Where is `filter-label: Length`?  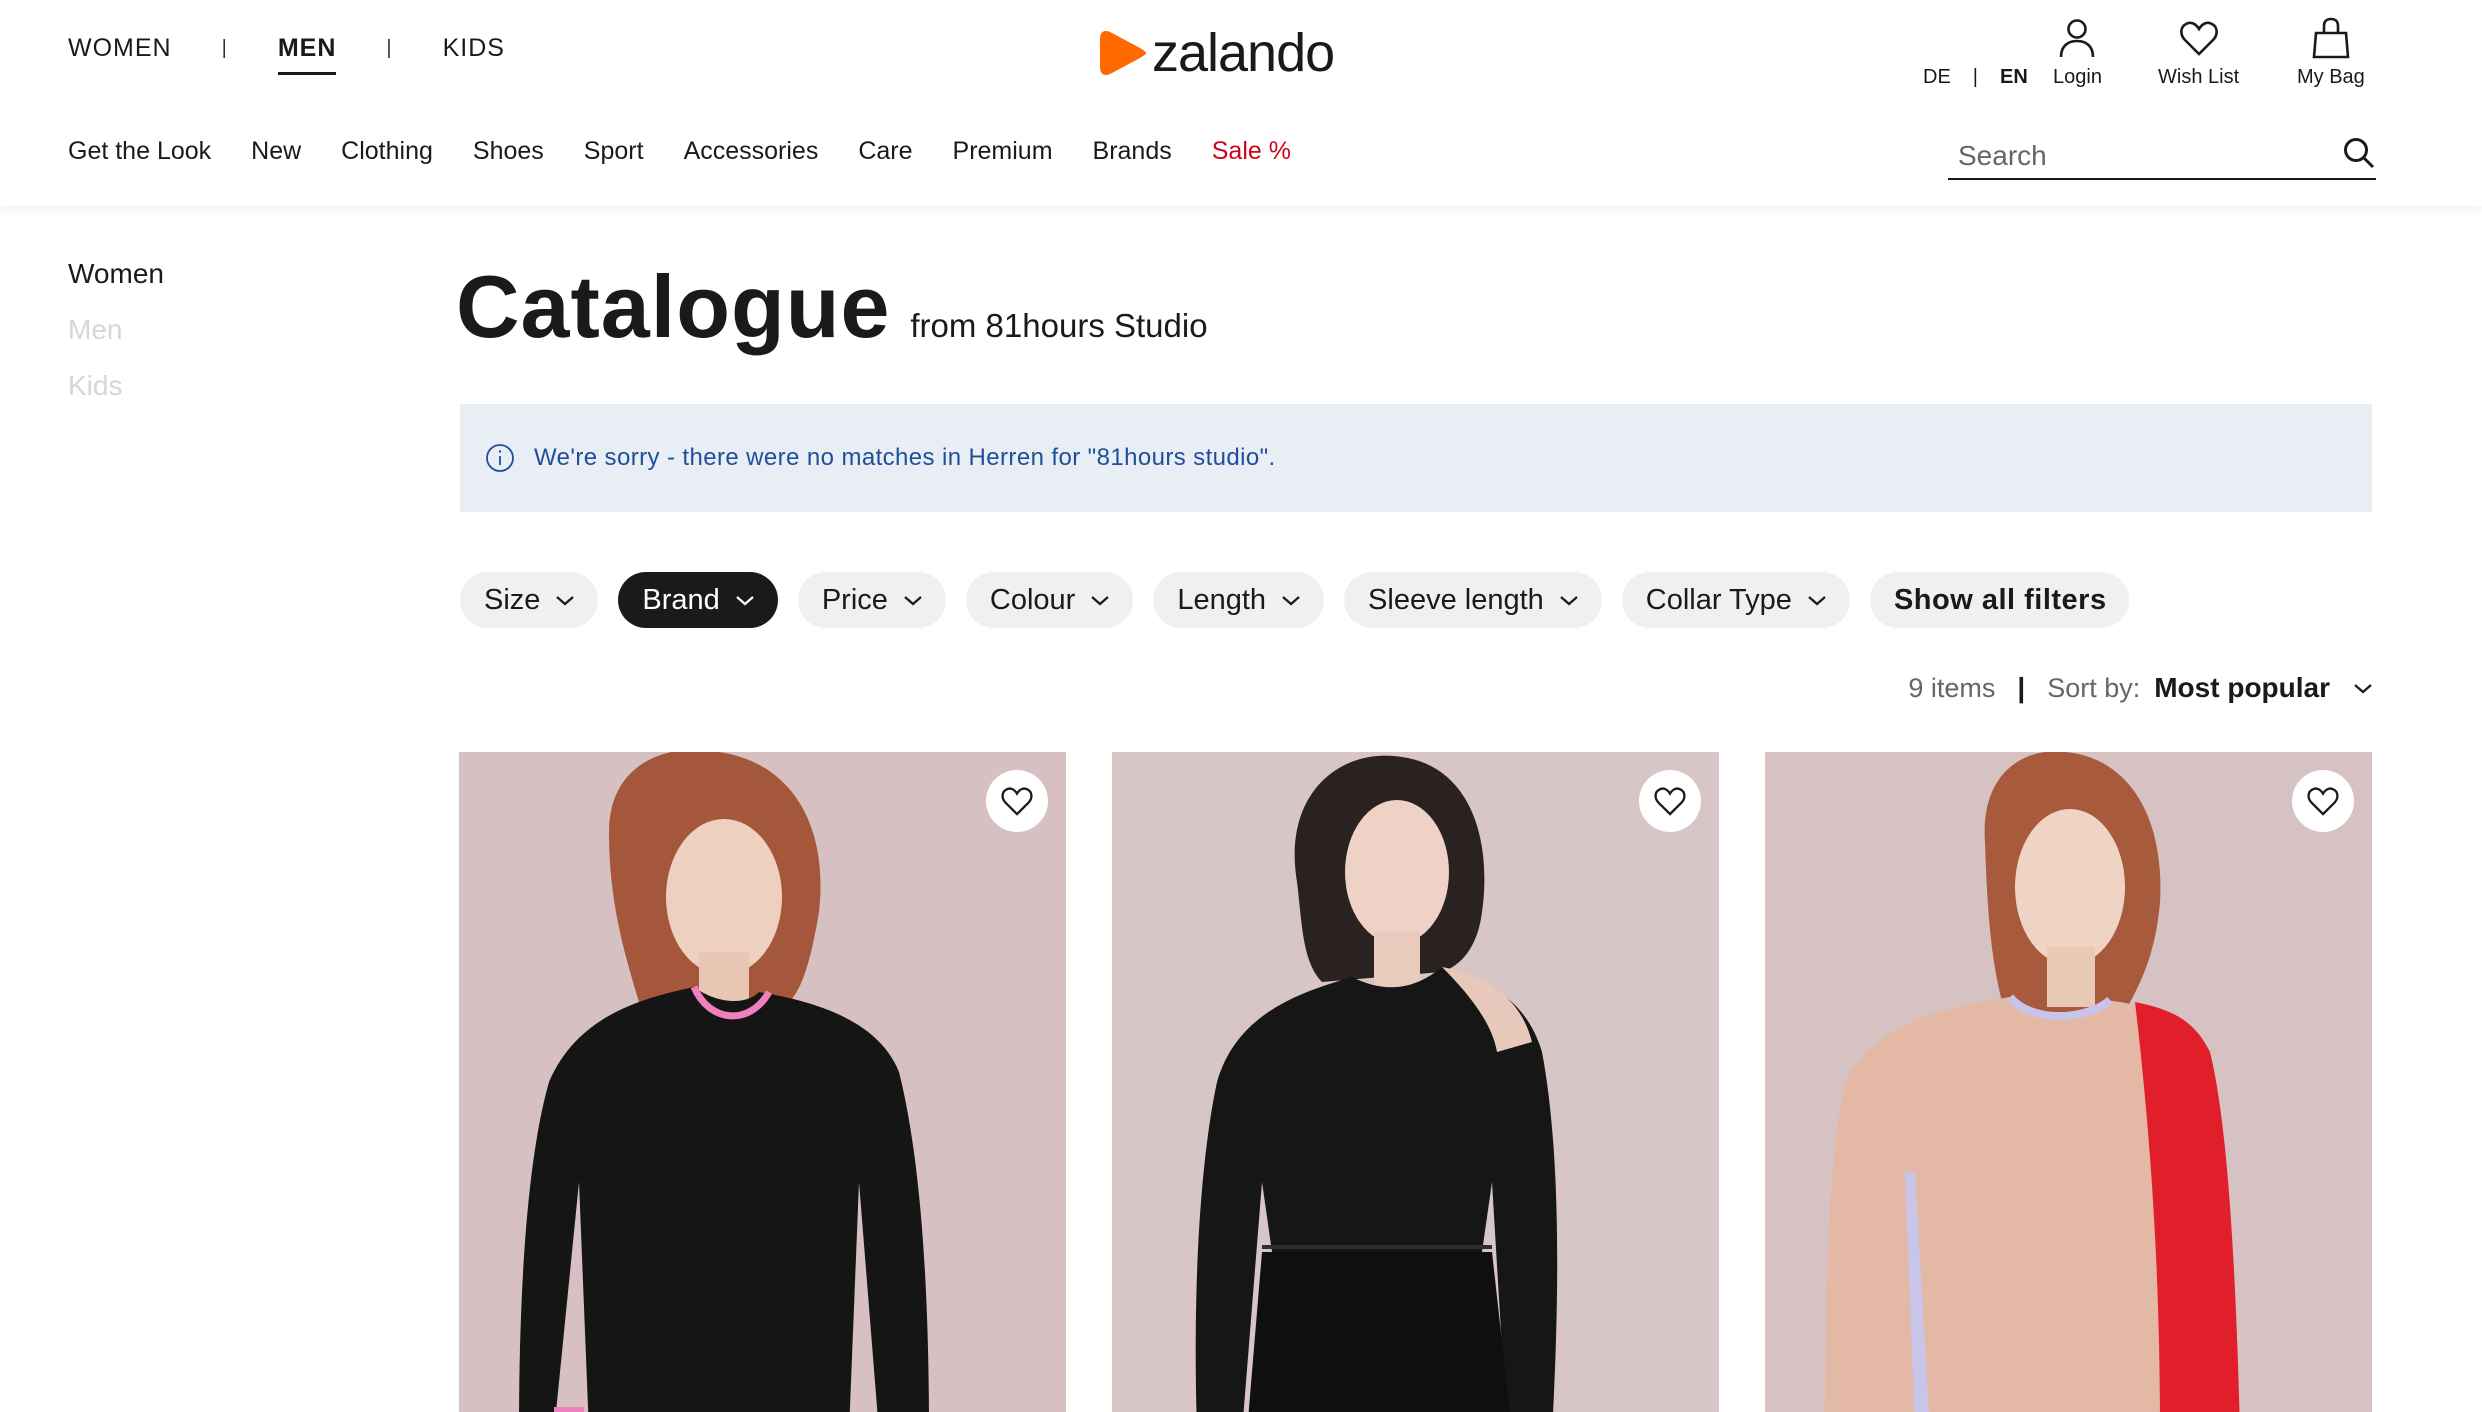 filter-label: Length is located at coordinates (1222, 599).